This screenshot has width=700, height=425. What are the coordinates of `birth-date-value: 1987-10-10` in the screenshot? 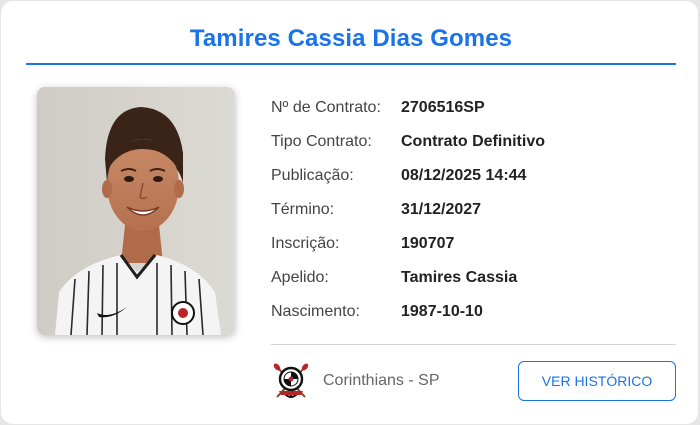 It's located at (442, 311).